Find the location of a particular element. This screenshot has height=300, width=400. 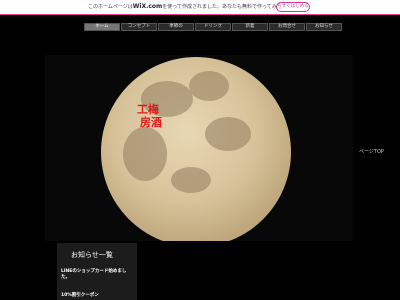

nav-item-contact: お問合せ is located at coordinates (287, 27).